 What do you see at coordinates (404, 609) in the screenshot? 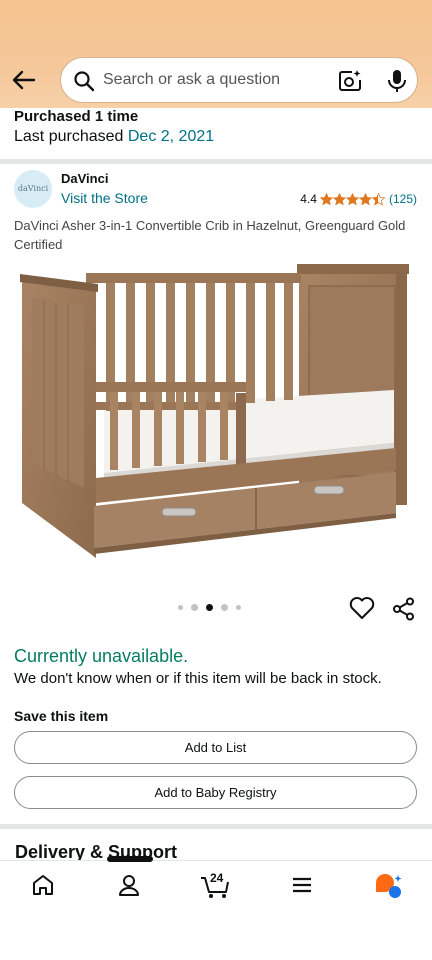
I see `share-icon` at bounding box center [404, 609].